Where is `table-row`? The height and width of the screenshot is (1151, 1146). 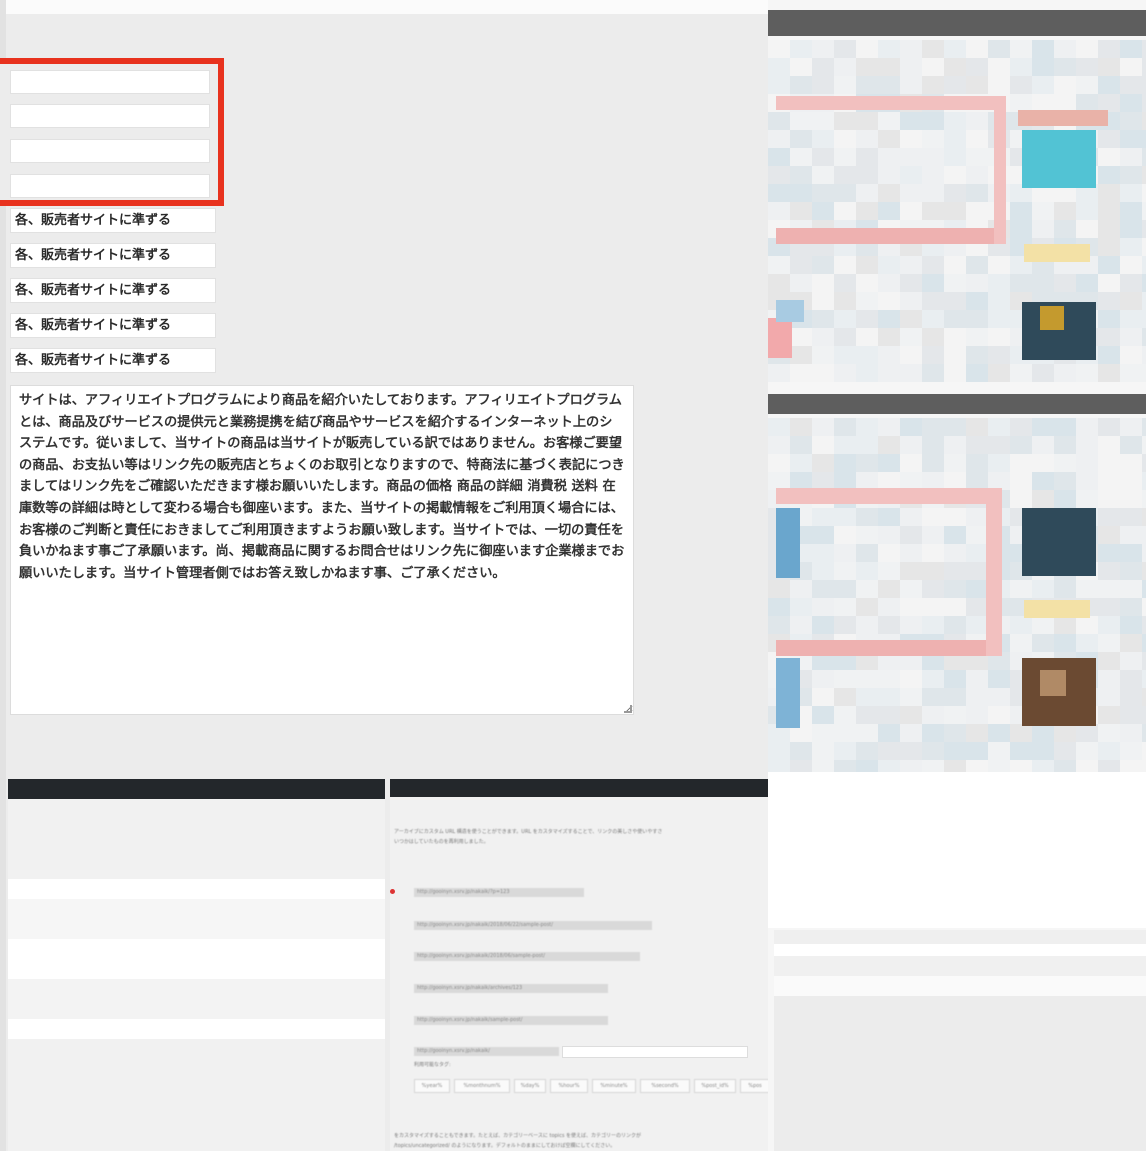 table-row is located at coordinates (196, 919).